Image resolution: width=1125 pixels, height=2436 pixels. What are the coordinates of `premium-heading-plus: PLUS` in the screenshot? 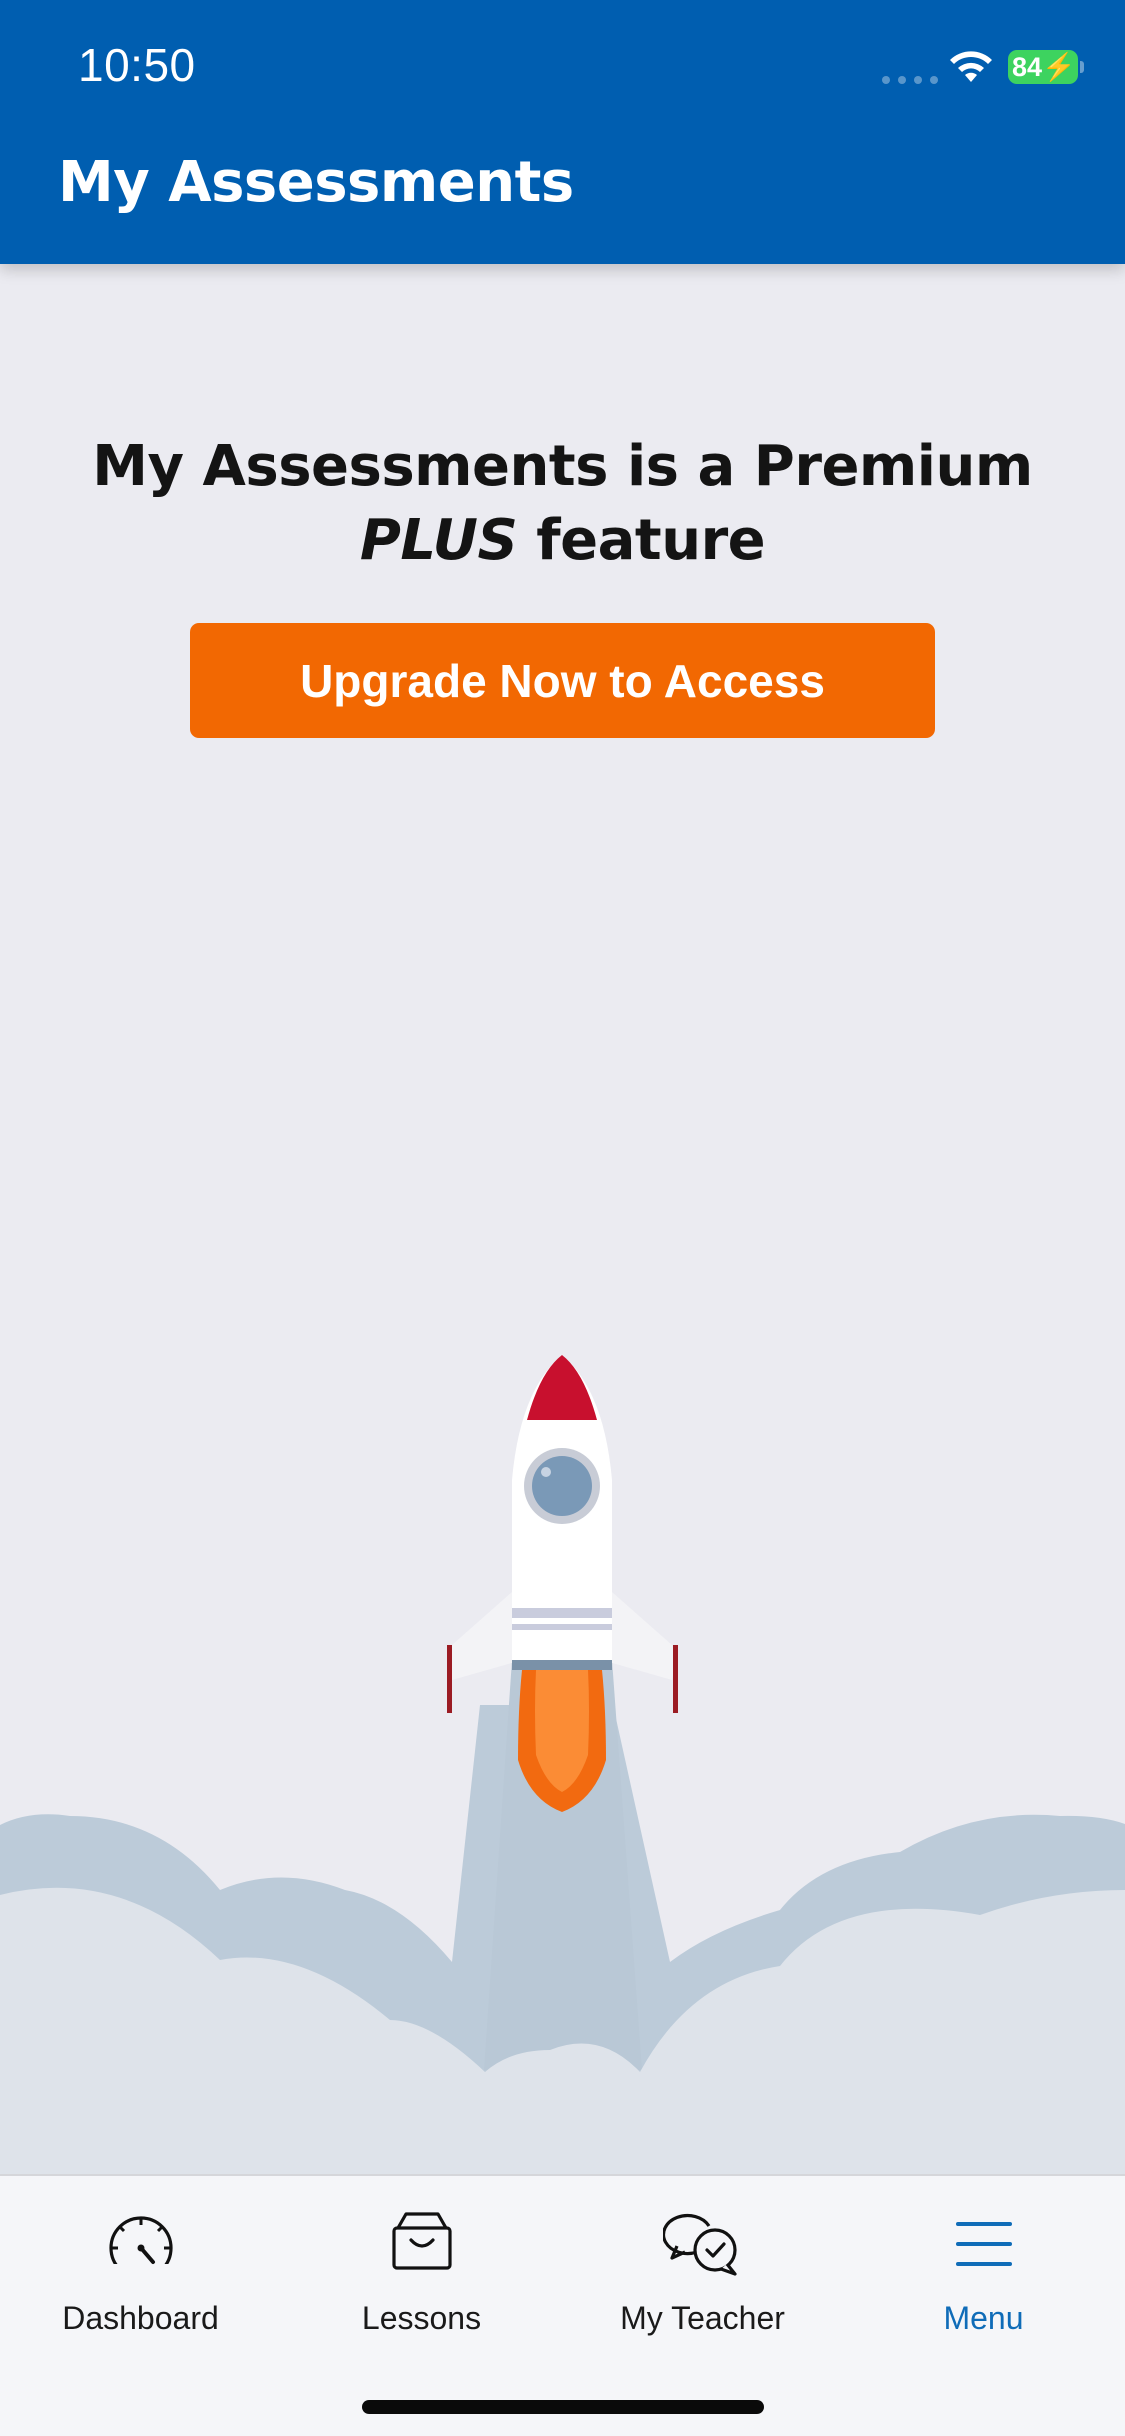 It's located at (438, 540).